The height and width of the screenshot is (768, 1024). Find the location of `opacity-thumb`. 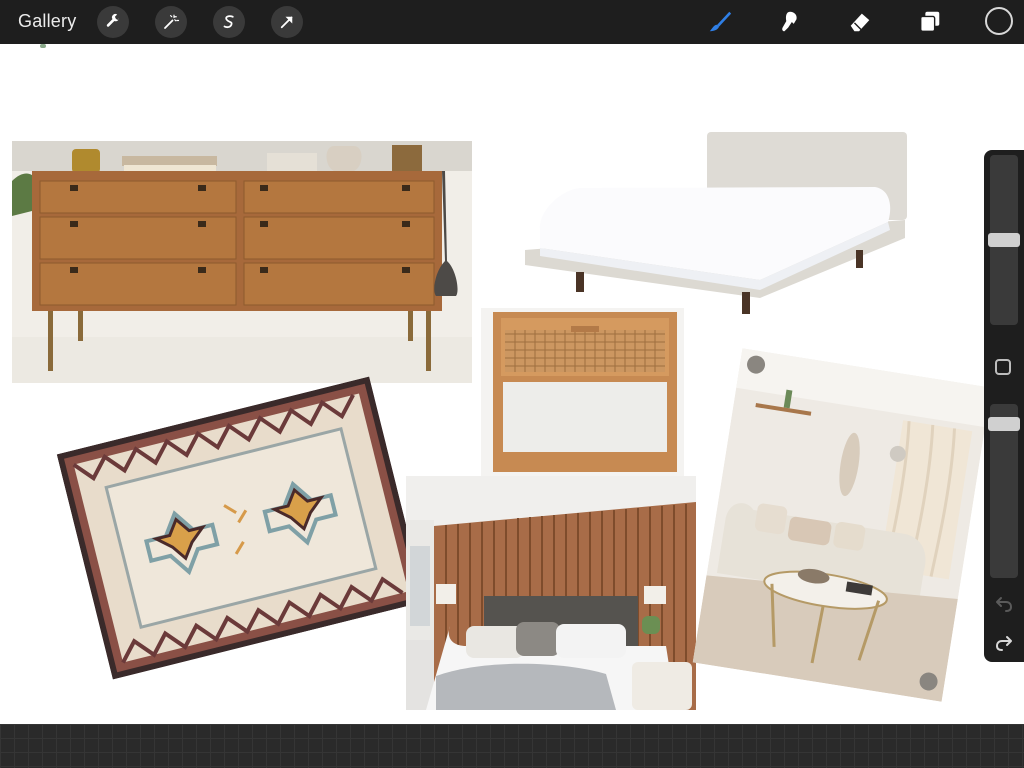

opacity-thumb is located at coordinates (1004, 424).